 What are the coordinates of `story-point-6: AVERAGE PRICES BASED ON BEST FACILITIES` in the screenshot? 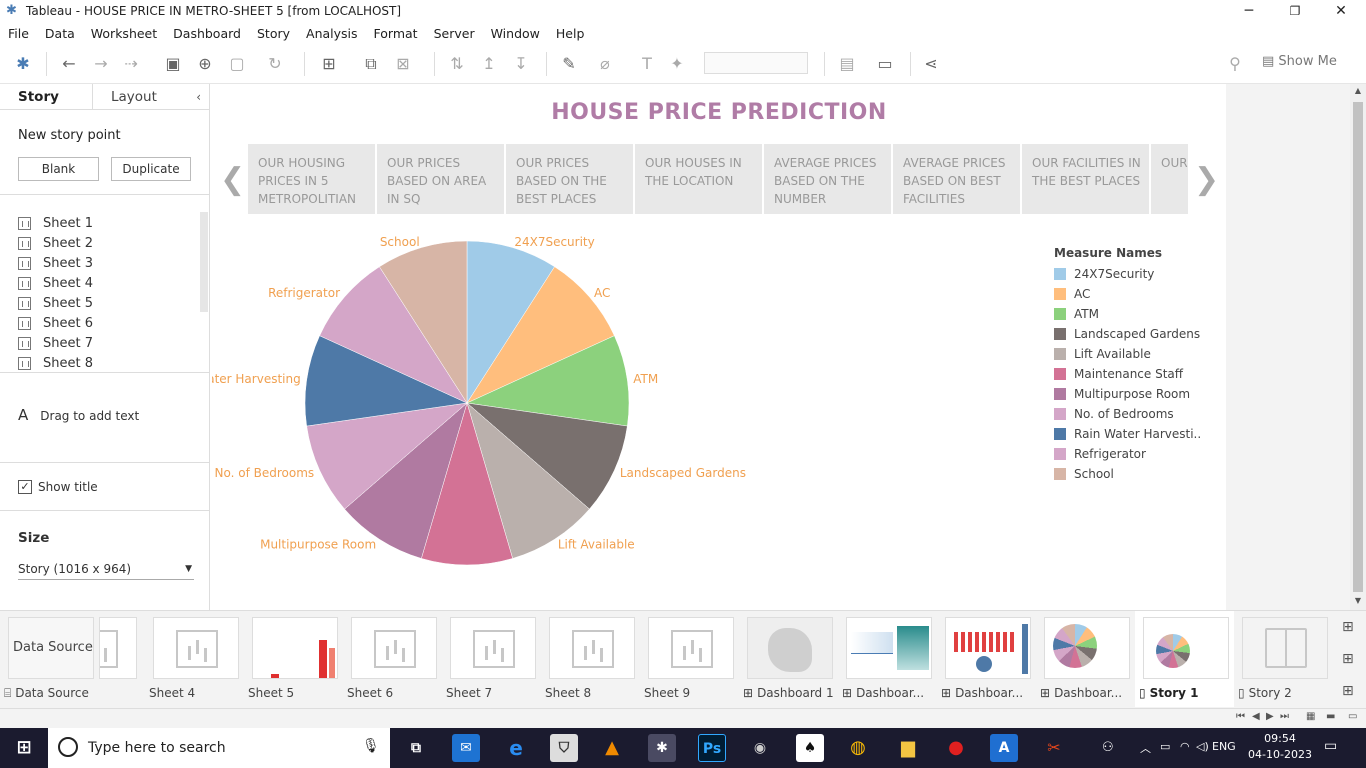 It's located at (956, 179).